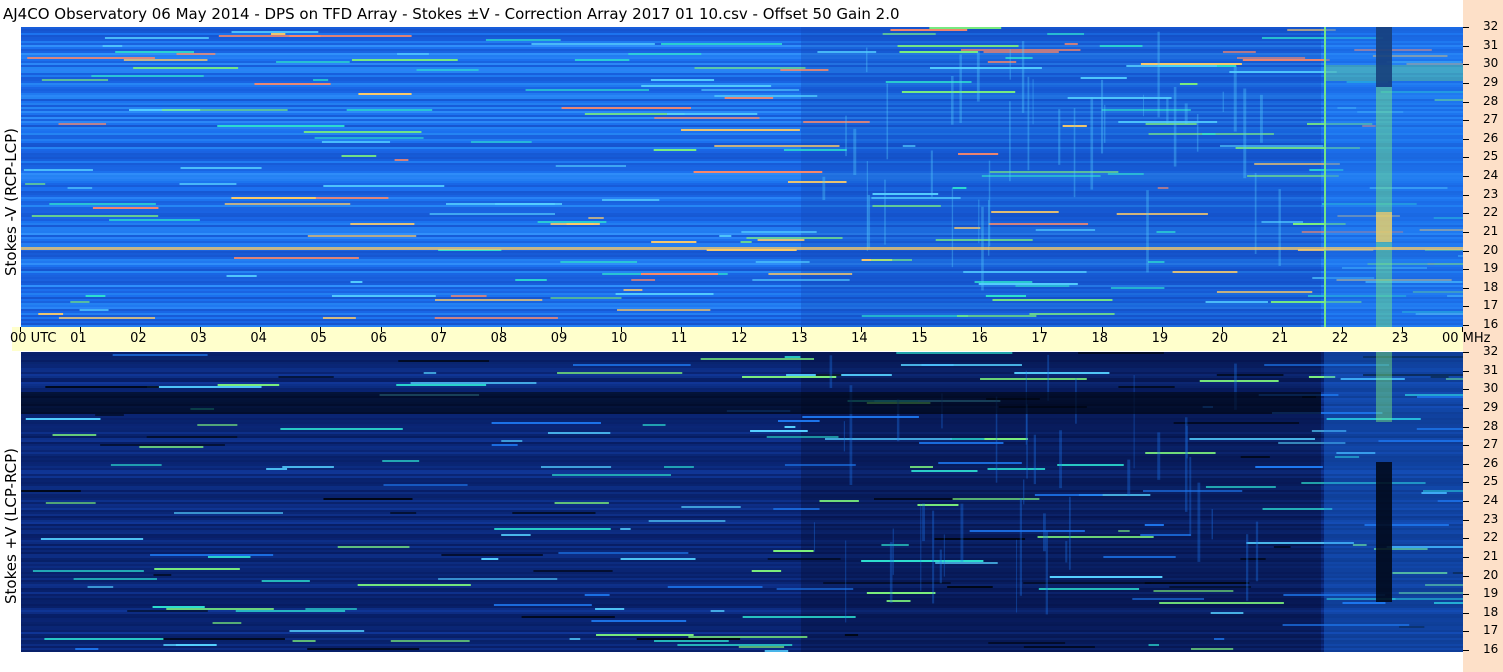  Describe the element at coordinates (1491, 425) in the screenshot. I see `freq-tick-label: 28` at that location.